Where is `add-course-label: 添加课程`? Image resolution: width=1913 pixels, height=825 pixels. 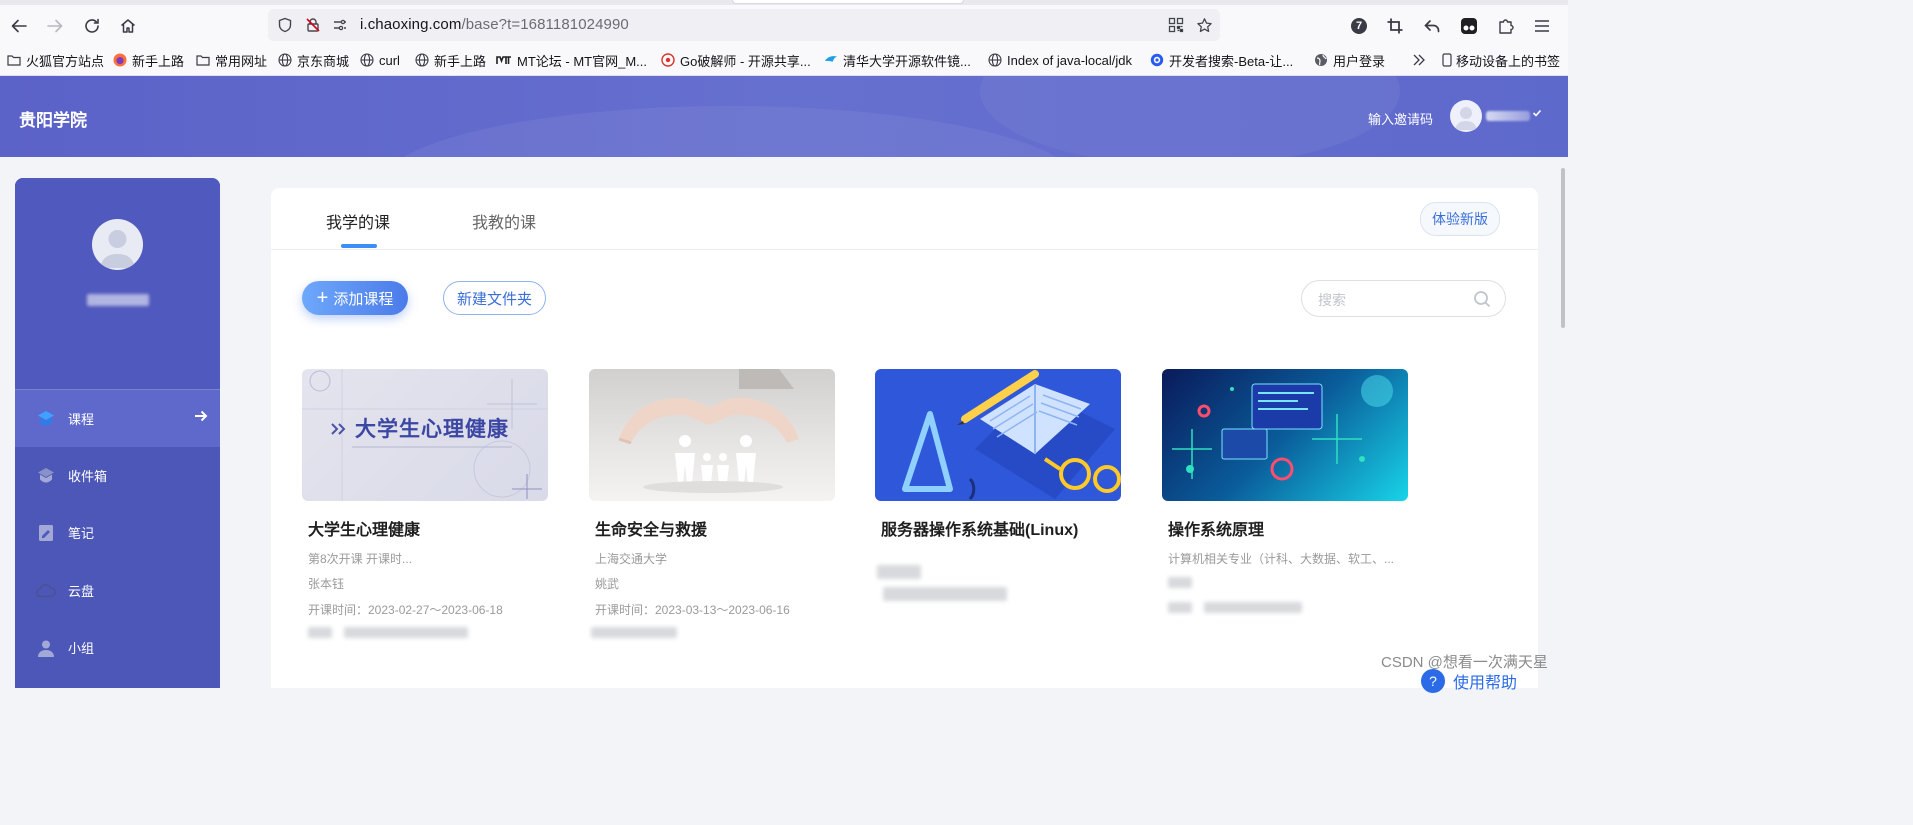 add-course-label: 添加课程 is located at coordinates (363, 299).